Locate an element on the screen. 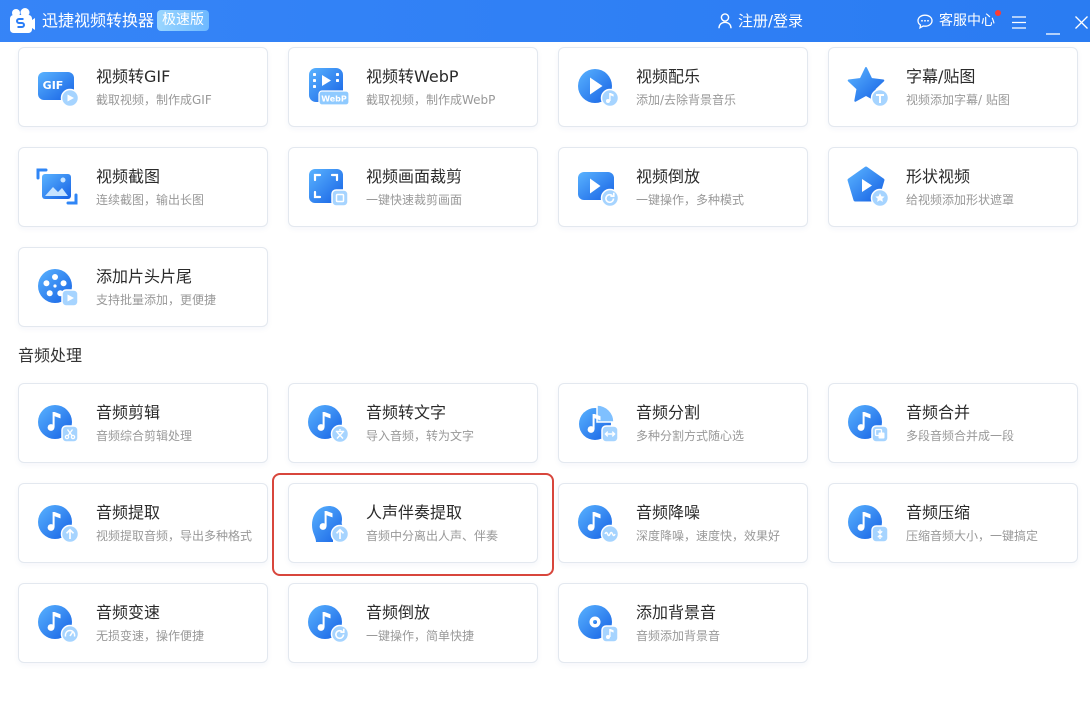 This screenshot has height=717, width=1090. tool-title: 形状视频 is located at coordinates (938, 176).